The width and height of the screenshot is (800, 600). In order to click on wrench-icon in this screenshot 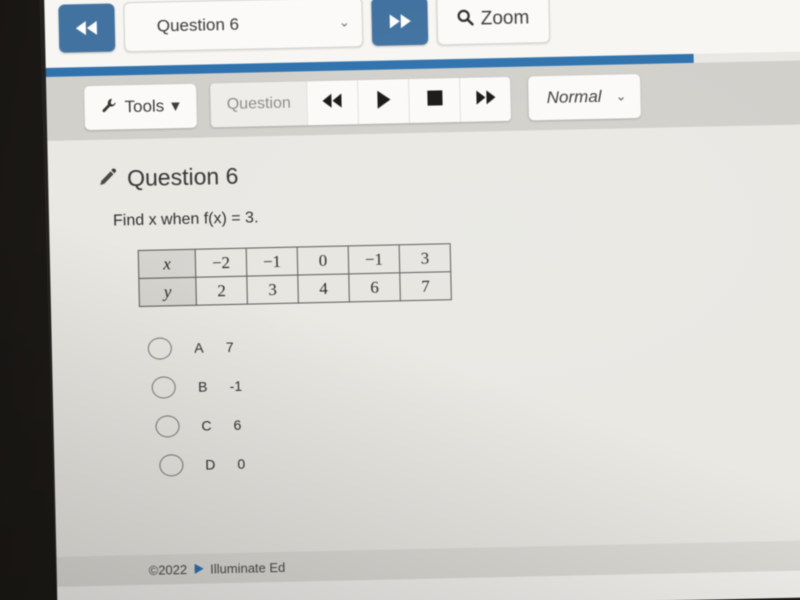, I will do `click(109, 107)`.